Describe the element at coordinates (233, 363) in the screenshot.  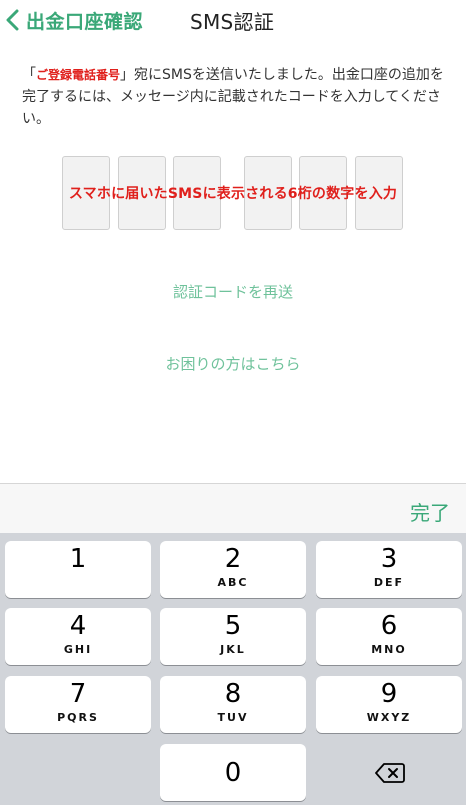
I see `help-link: お困りの方はこちら` at that location.